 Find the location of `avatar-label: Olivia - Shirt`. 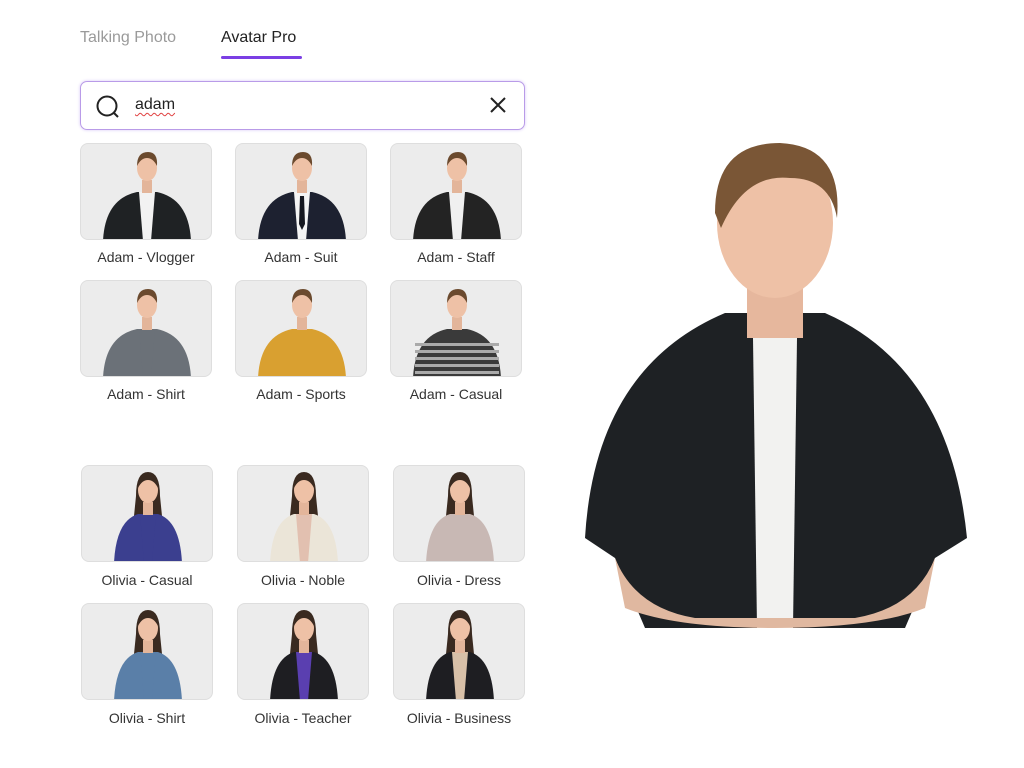

avatar-label: Olivia - Shirt is located at coordinates (147, 718).